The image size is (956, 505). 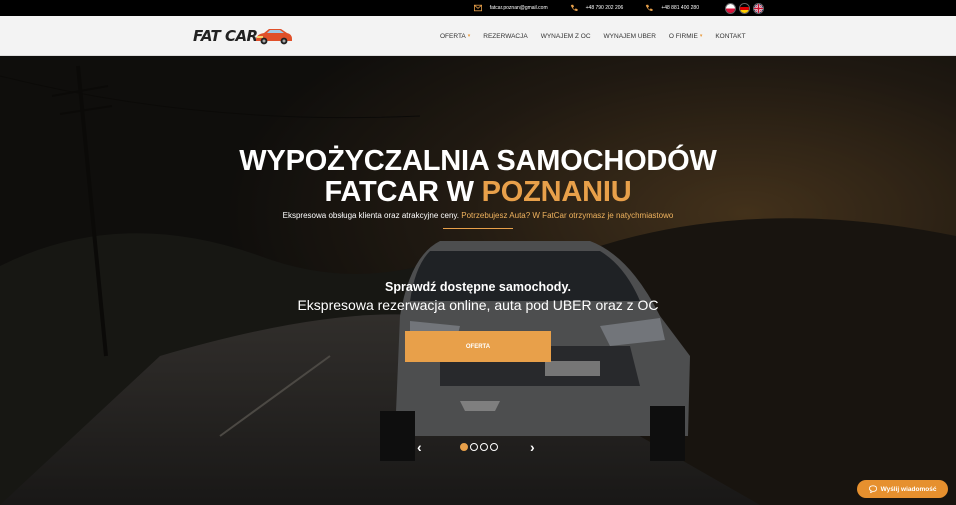 I want to click on menu-item-oferta: Oferta ▾, so click(x=455, y=36).